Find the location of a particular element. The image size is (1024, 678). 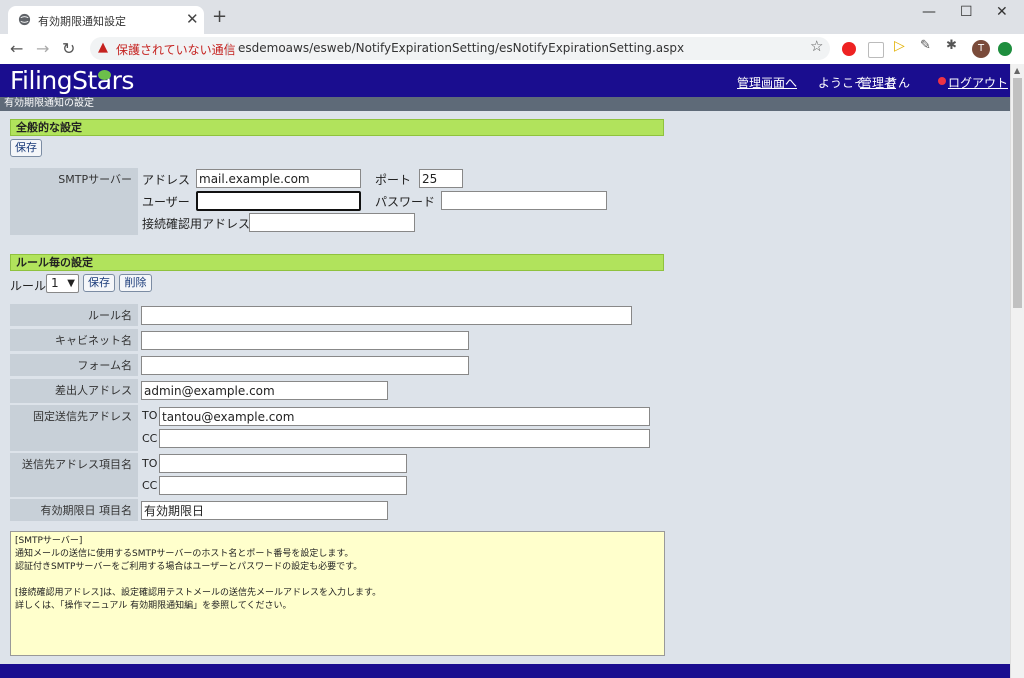

globe-icon is located at coordinates (24, 19).